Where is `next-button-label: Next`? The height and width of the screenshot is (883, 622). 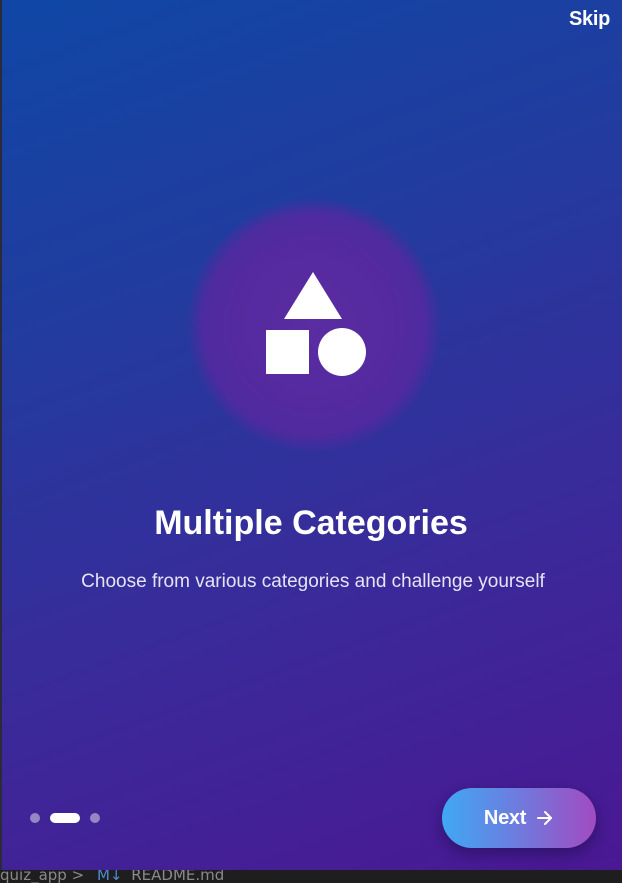 next-button-label: Next is located at coordinates (505, 817).